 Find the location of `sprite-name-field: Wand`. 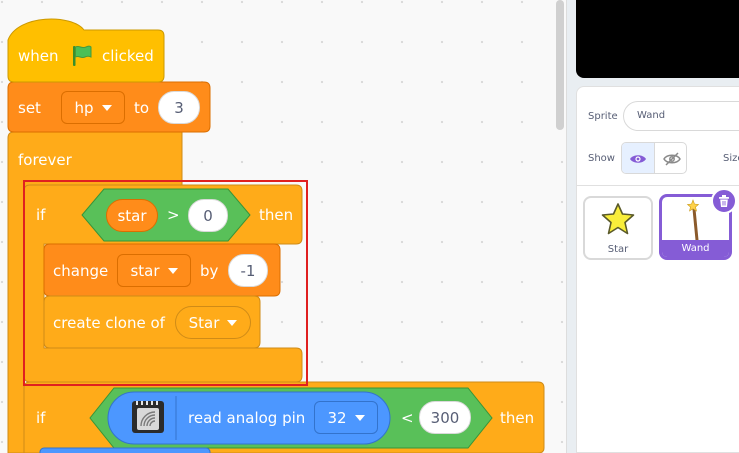

sprite-name-field: Wand is located at coordinates (681, 116).